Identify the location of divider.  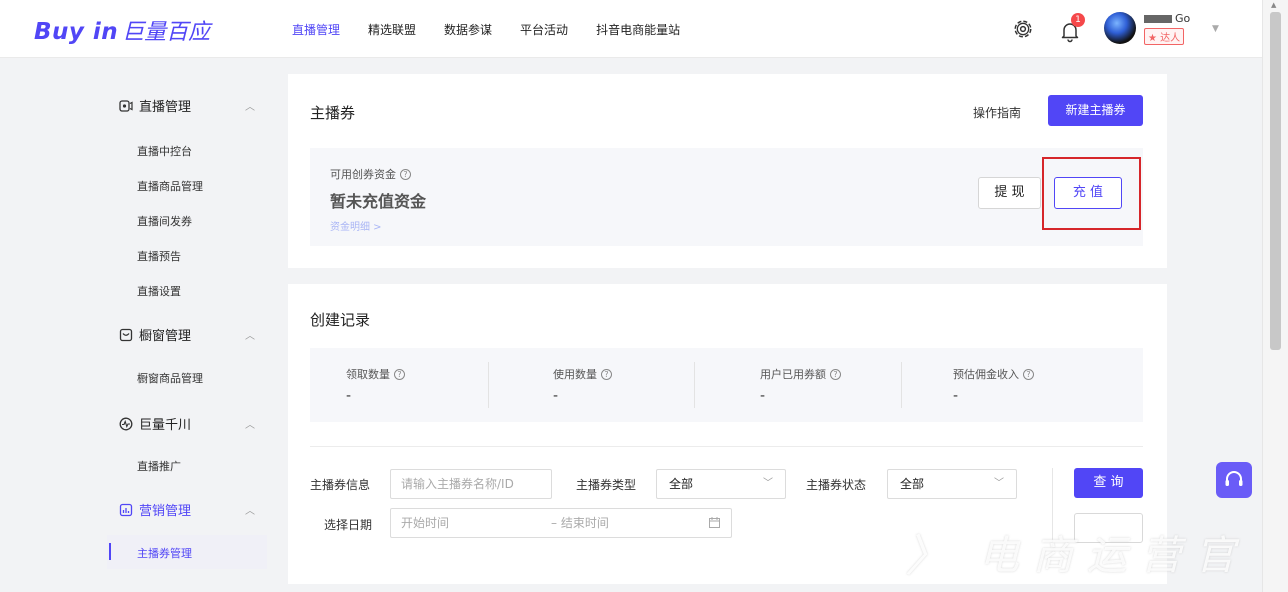
(726, 446).